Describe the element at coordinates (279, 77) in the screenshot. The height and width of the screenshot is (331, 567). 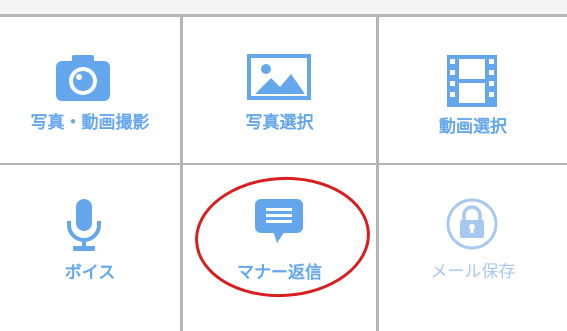
I see `image-icon` at that location.